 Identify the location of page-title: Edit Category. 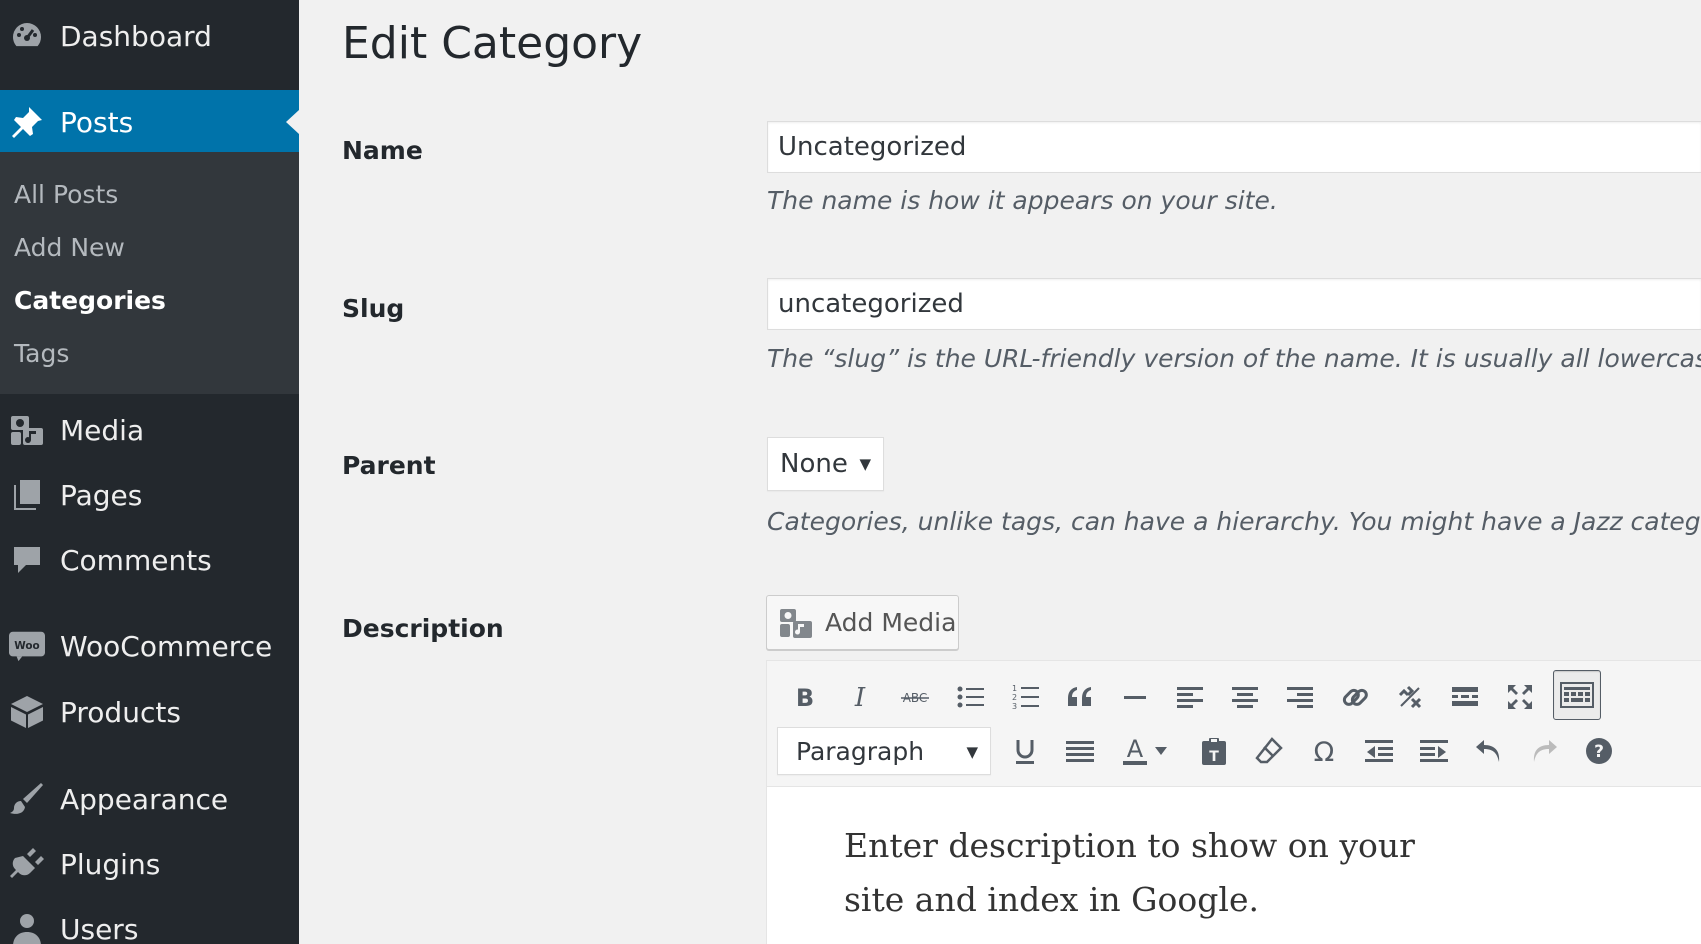
(492, 43).